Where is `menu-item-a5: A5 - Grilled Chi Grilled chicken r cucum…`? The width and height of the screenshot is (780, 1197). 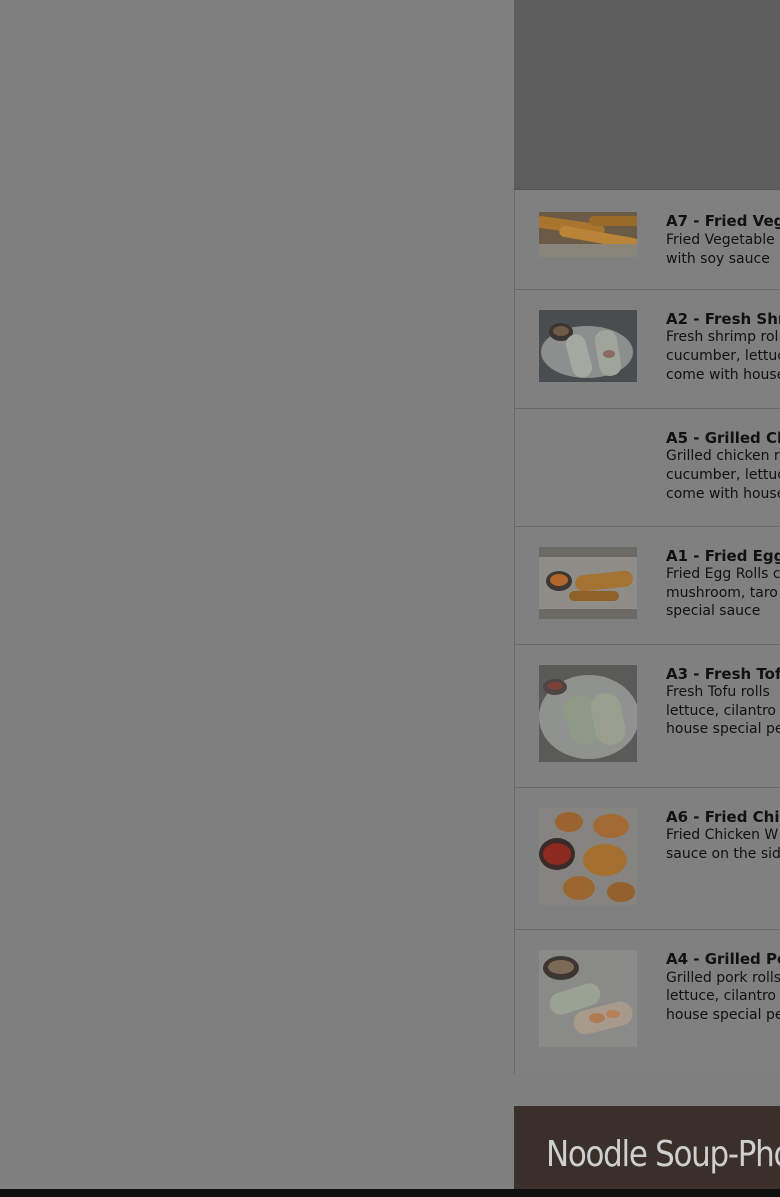
menu-item-a5: A5 - Grilled Chi Grilled chicken r cucum… is located at coordinates (647, 468).